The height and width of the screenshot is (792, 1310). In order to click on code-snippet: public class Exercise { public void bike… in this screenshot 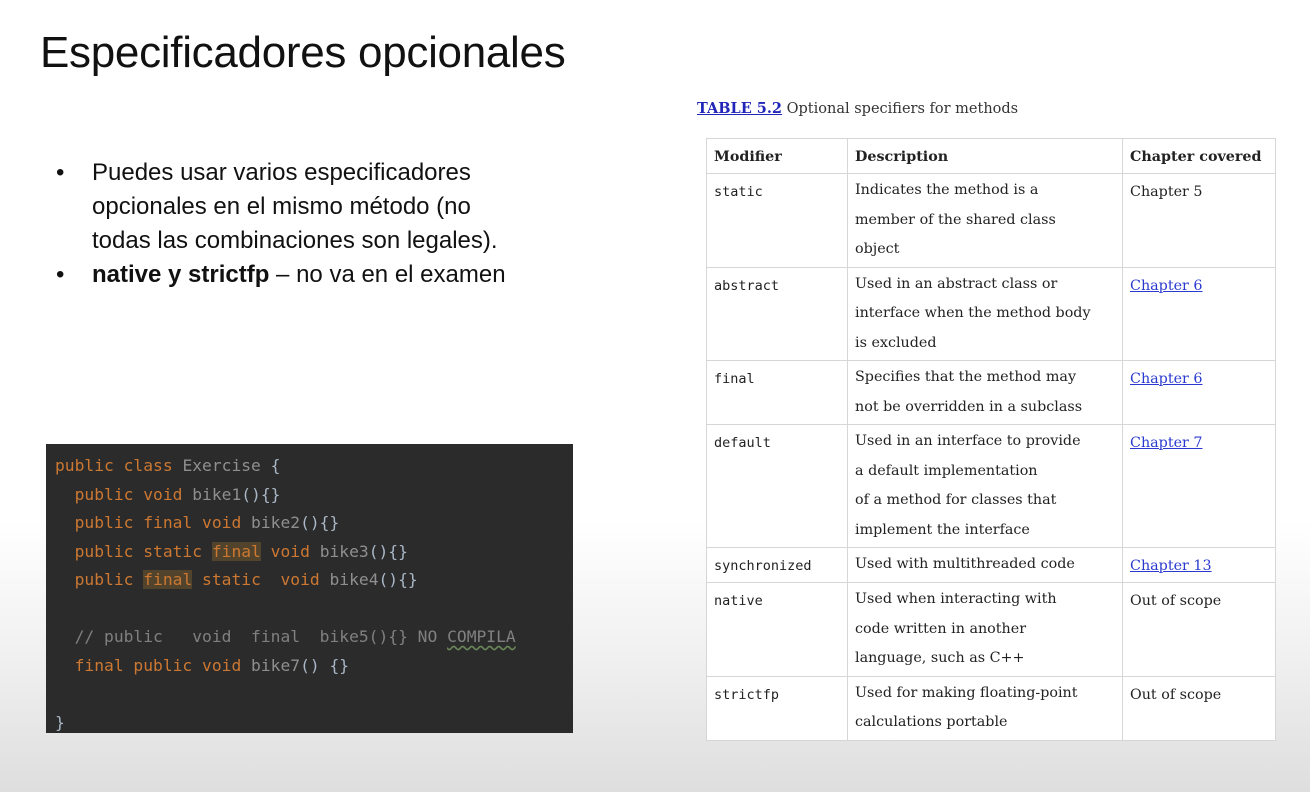, I will do `click(309, 588)`.